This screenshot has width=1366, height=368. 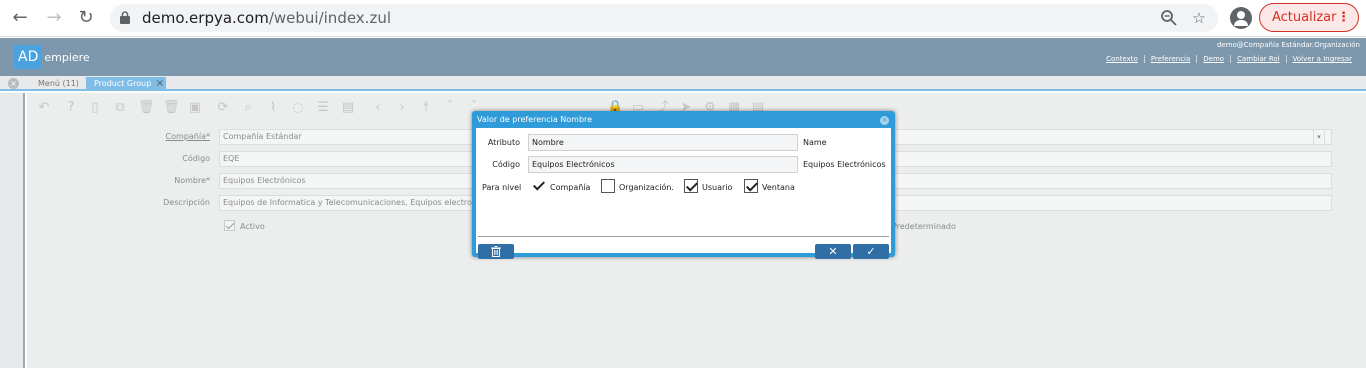 I want to click on trash-icon, so click(x=496, y=251).